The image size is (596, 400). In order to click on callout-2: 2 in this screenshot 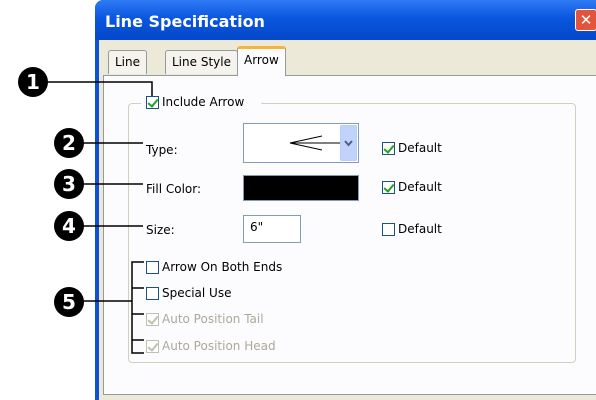, I will do `click(69, 143)`.